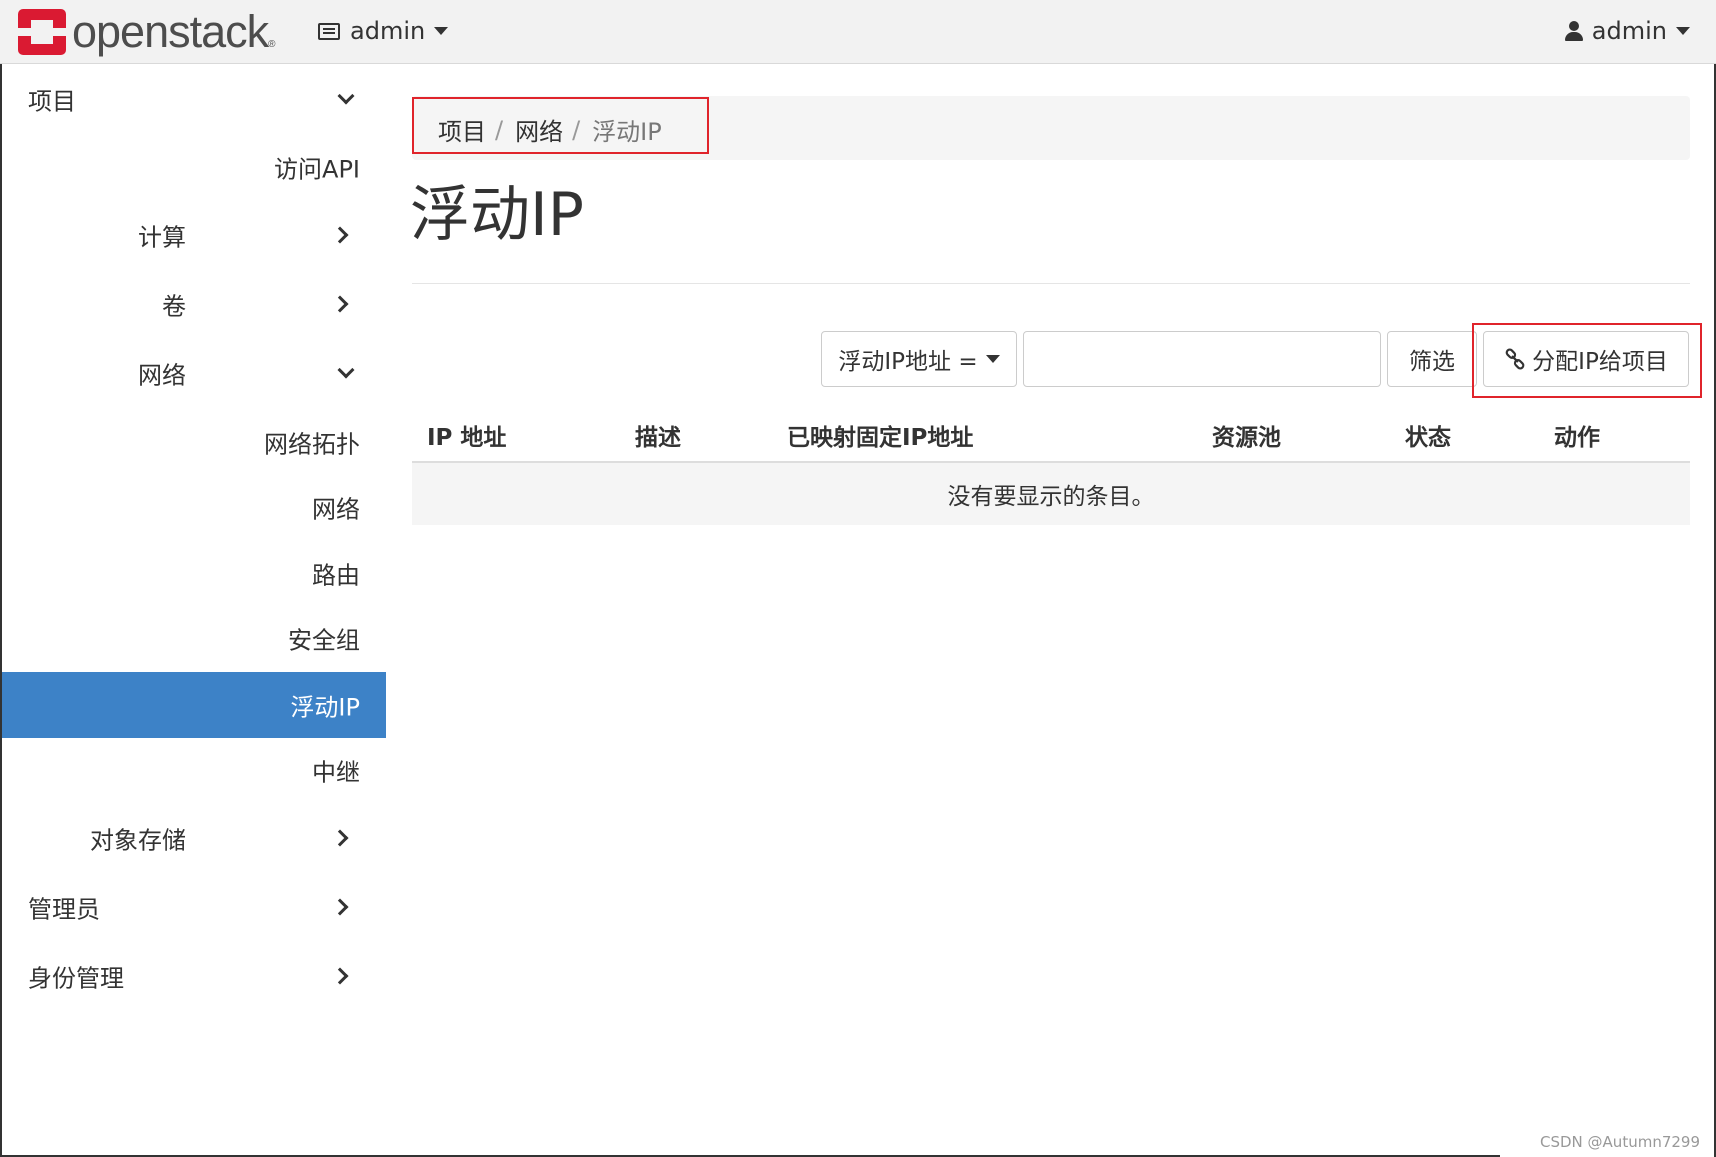 The width and height of the screenshot is (1716, 1157). Describe the element at coordinates (312, 444) in the screenshot. I see `sidebar-item-label: 网络拓扑` at that location.